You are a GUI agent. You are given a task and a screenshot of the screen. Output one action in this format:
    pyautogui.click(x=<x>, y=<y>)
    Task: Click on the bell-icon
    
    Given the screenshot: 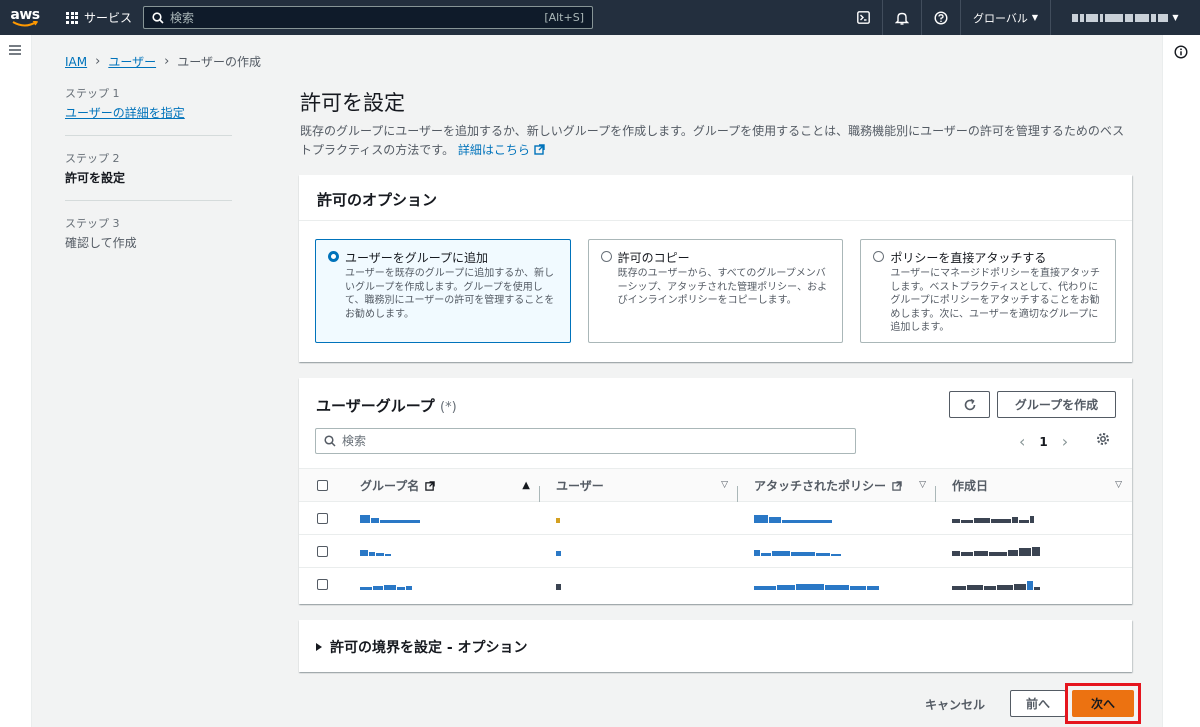 What is the action you would take?
    pyautogui.click(x=901, y=18)
    